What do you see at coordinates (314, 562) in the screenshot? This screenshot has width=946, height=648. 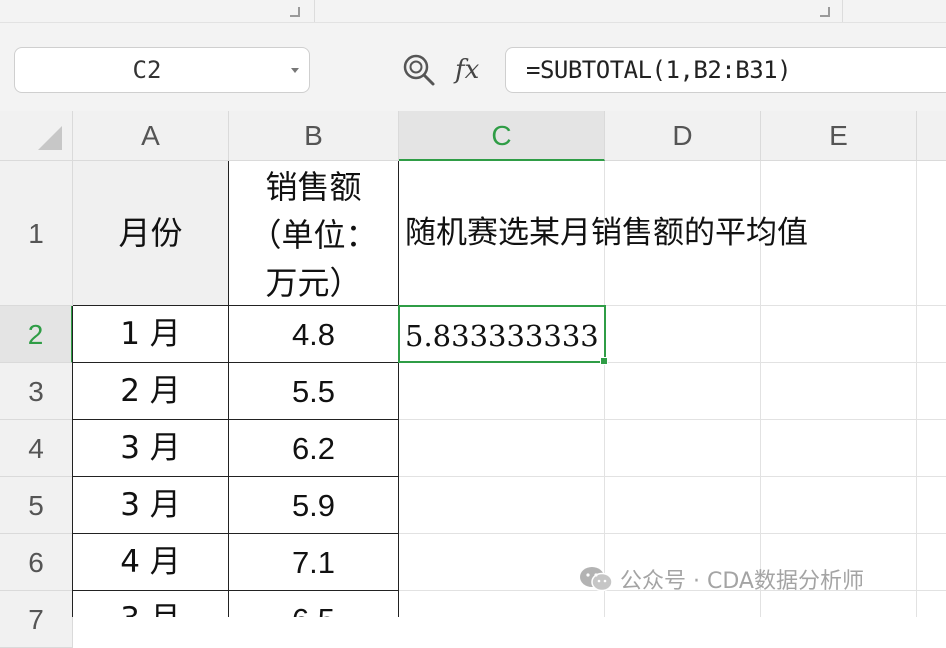 I see `cell-sales: 7.1` at bounding box center [314, 562].